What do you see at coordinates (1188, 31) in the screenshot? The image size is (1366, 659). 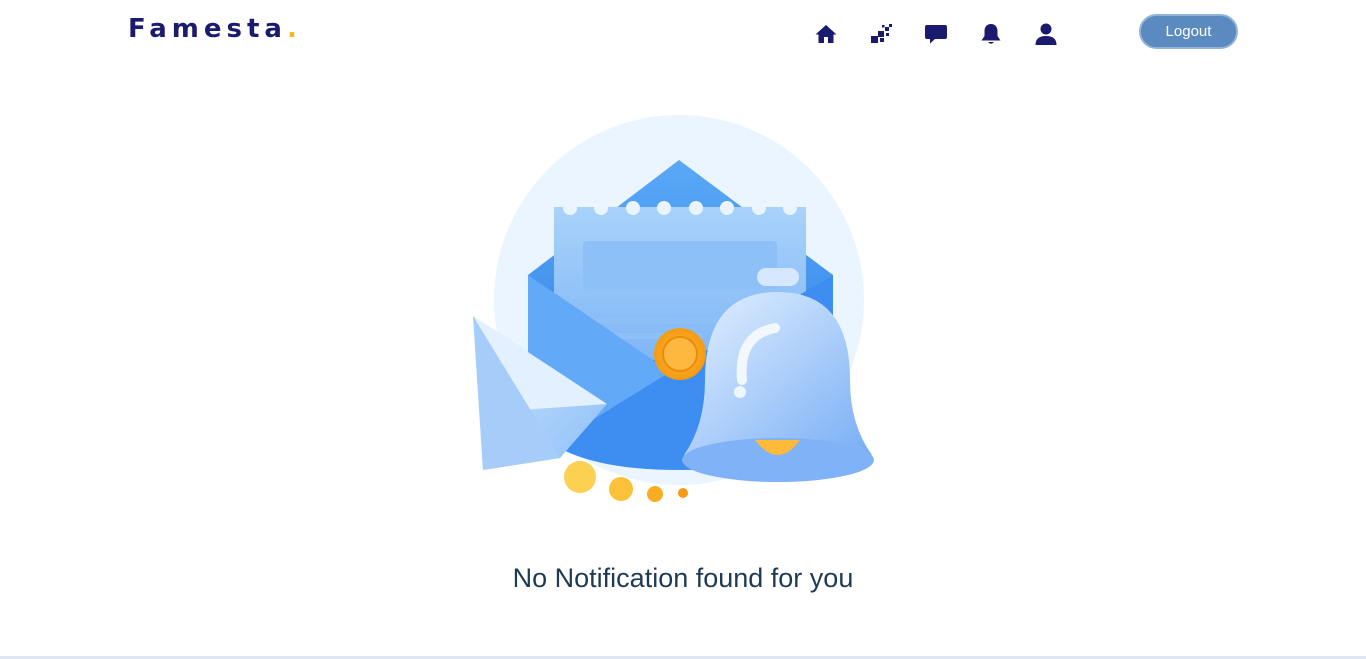 I see `logout-button: Logout` at bounding box center [1188, 31].